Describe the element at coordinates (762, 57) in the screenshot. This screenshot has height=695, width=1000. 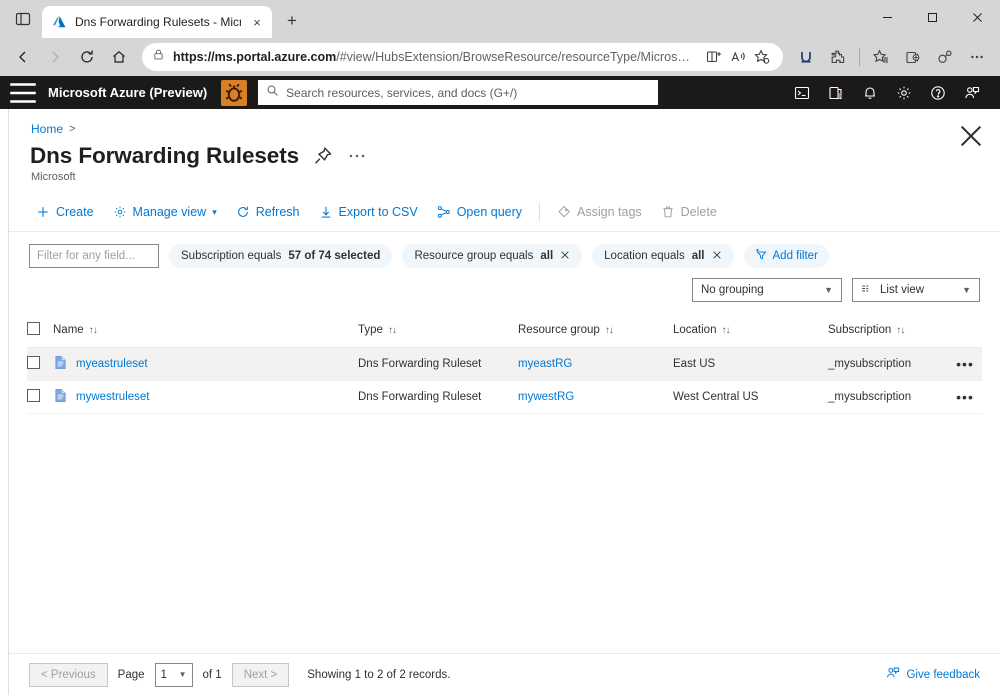
I see `add-favorite-icon` at that location.